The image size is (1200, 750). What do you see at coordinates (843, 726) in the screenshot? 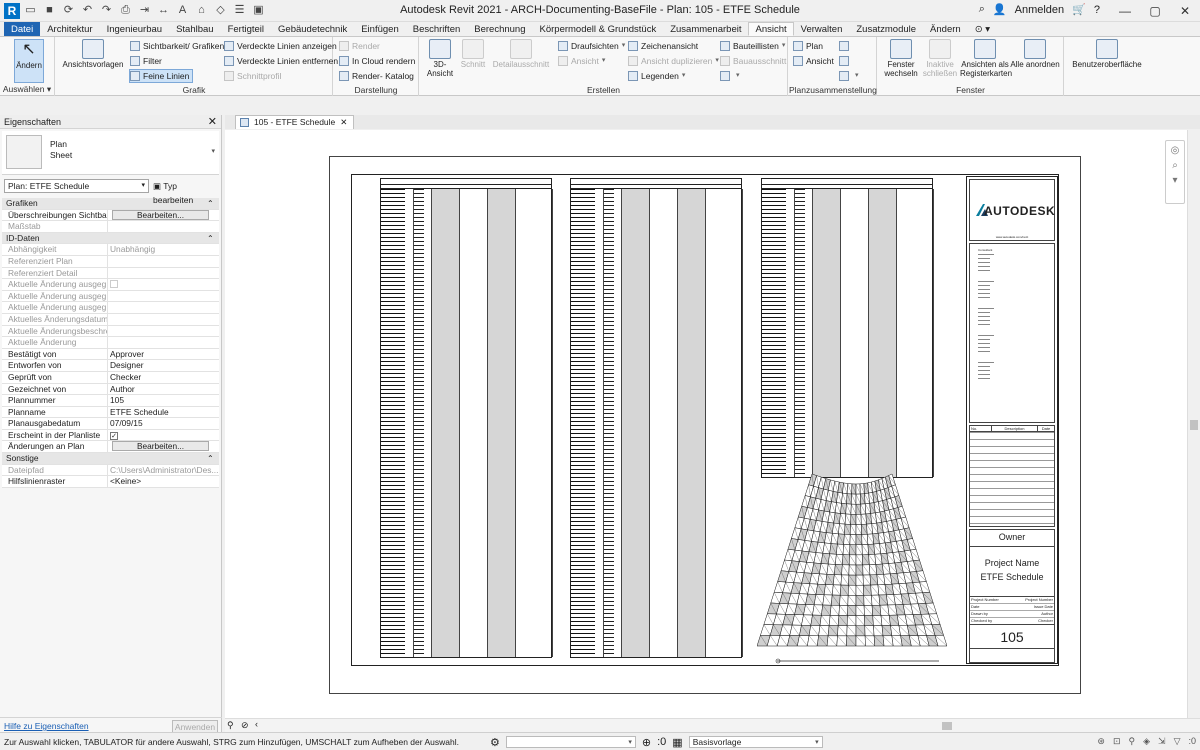
I see `horizontal-scrollbar` at bounding box center [843, 726].